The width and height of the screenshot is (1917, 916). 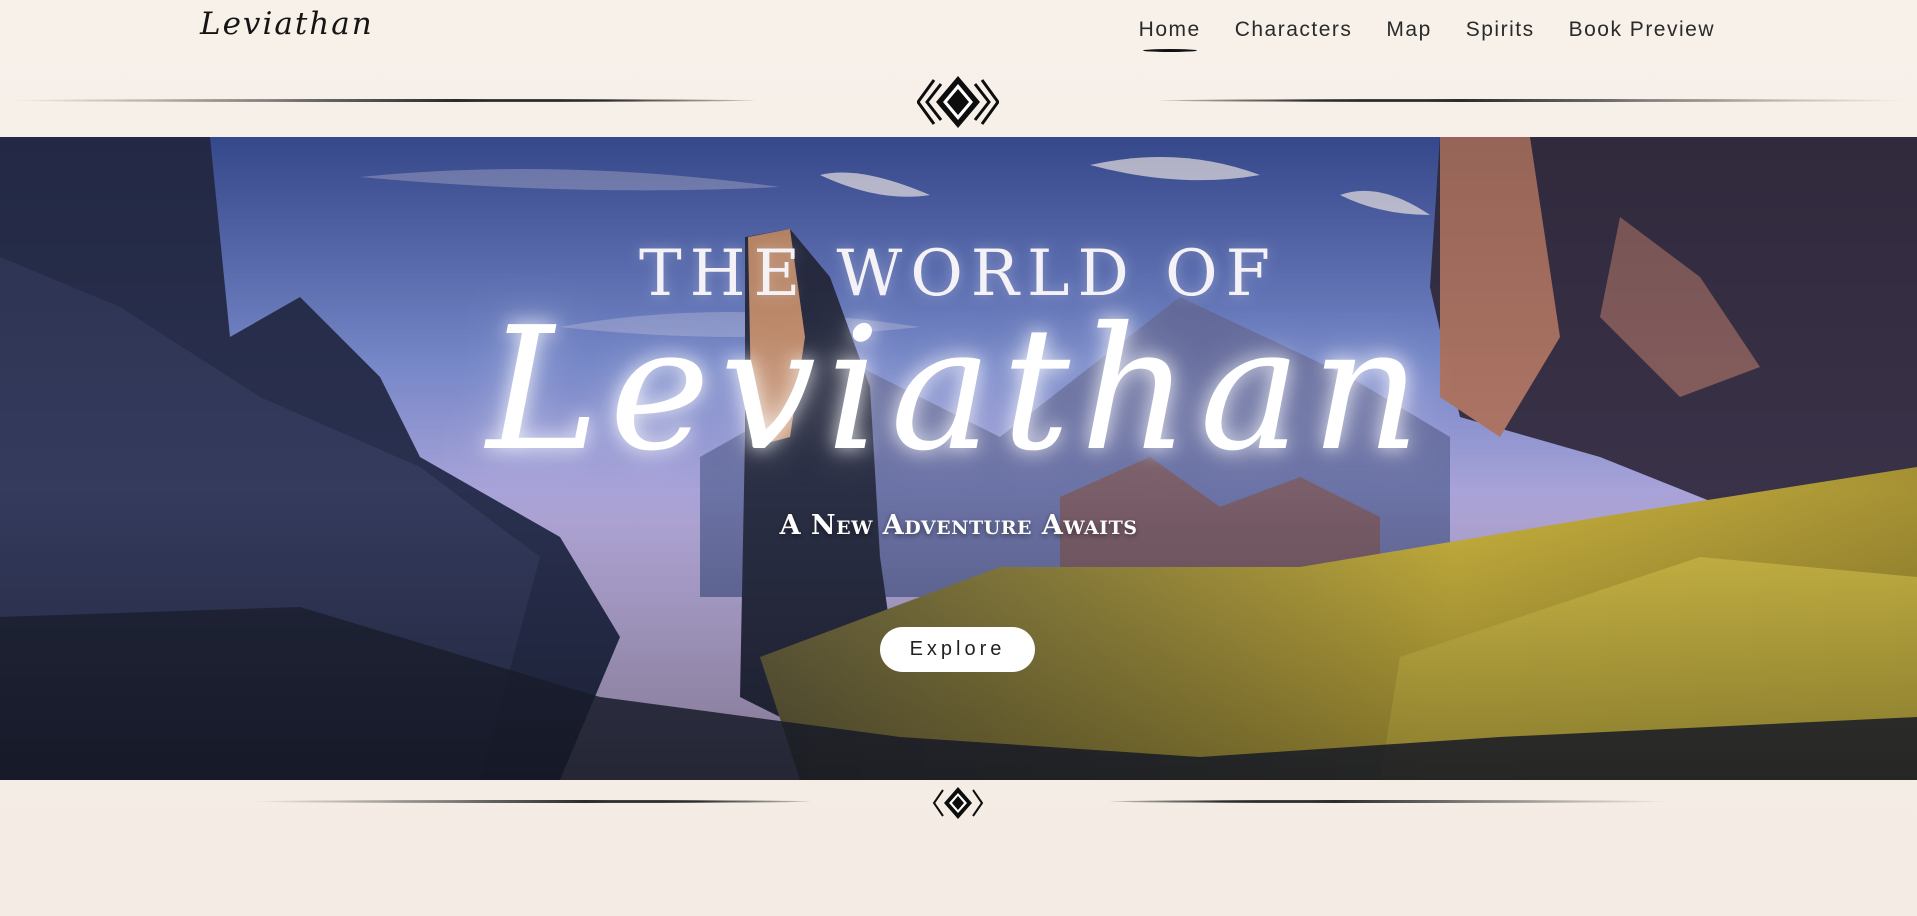 What do you see at coordinates (1294, 35) in the screenshot?
I see `nav-item-characters: Characters` at bounding box center [1294, 35].